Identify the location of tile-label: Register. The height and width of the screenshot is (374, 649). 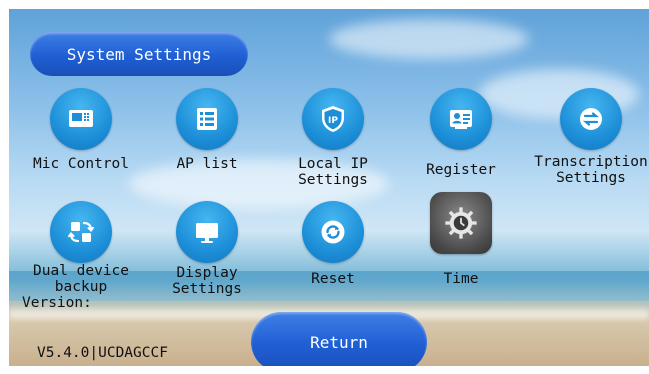
(461, 170).